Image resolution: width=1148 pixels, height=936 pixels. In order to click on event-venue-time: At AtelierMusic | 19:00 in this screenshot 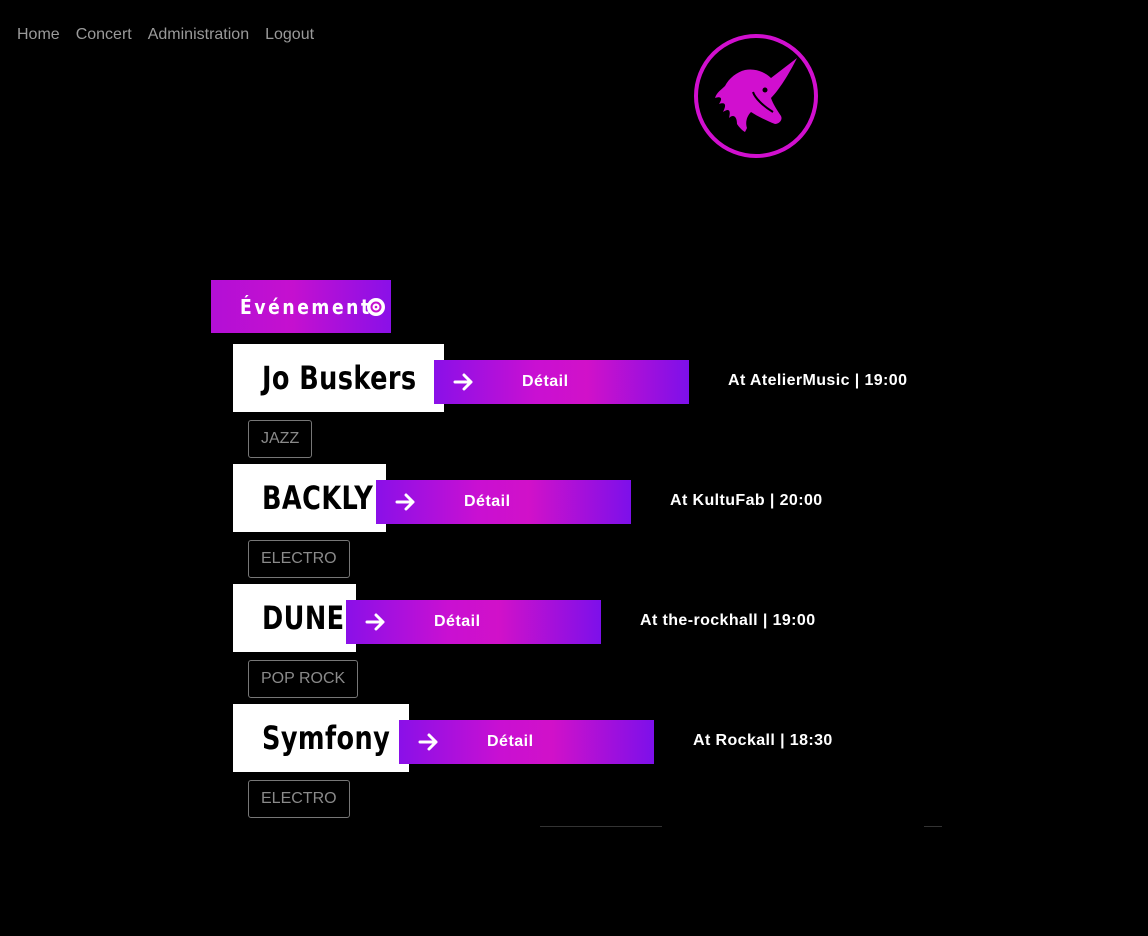, I will do `click(818, 380)`.